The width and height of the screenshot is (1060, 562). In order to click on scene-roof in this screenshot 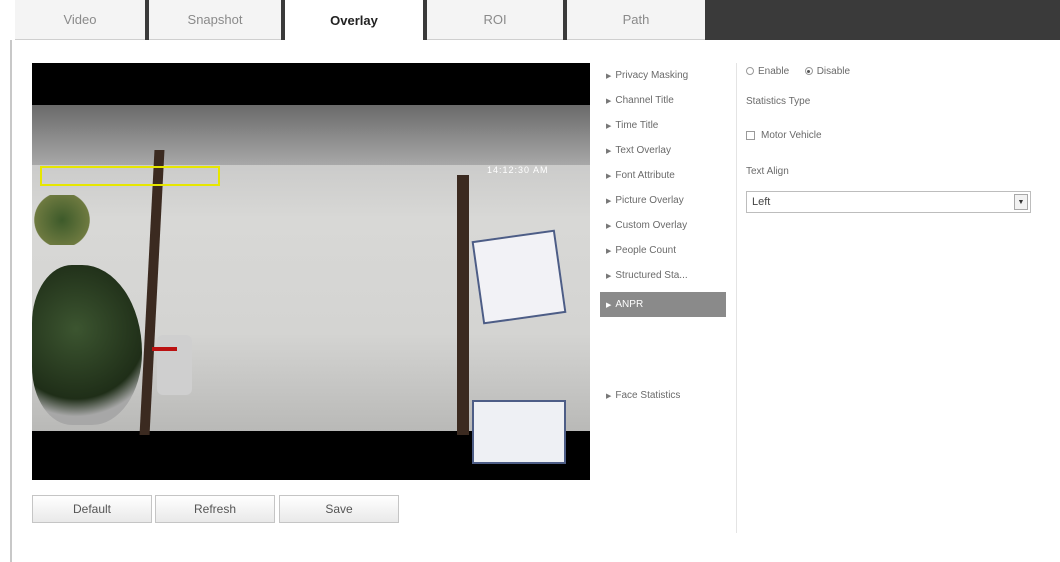, I will do `click(311, 135)`.